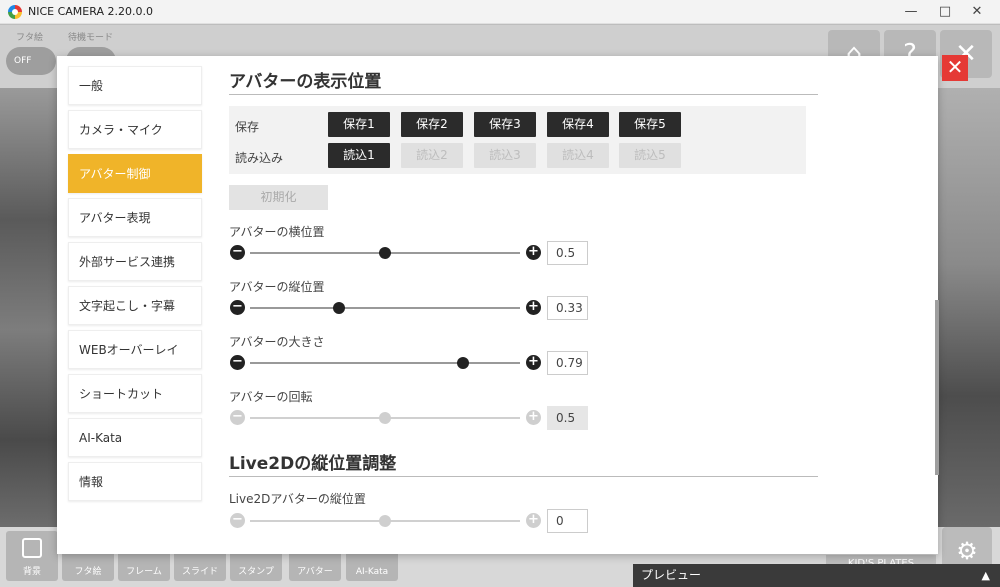 This screenshot has width=1000, height=587. What do you see at coordinates (271, 397) in the screenshot?
I see `avatar-rotation-label: アバターの回転` at bounding box center [271, 397].